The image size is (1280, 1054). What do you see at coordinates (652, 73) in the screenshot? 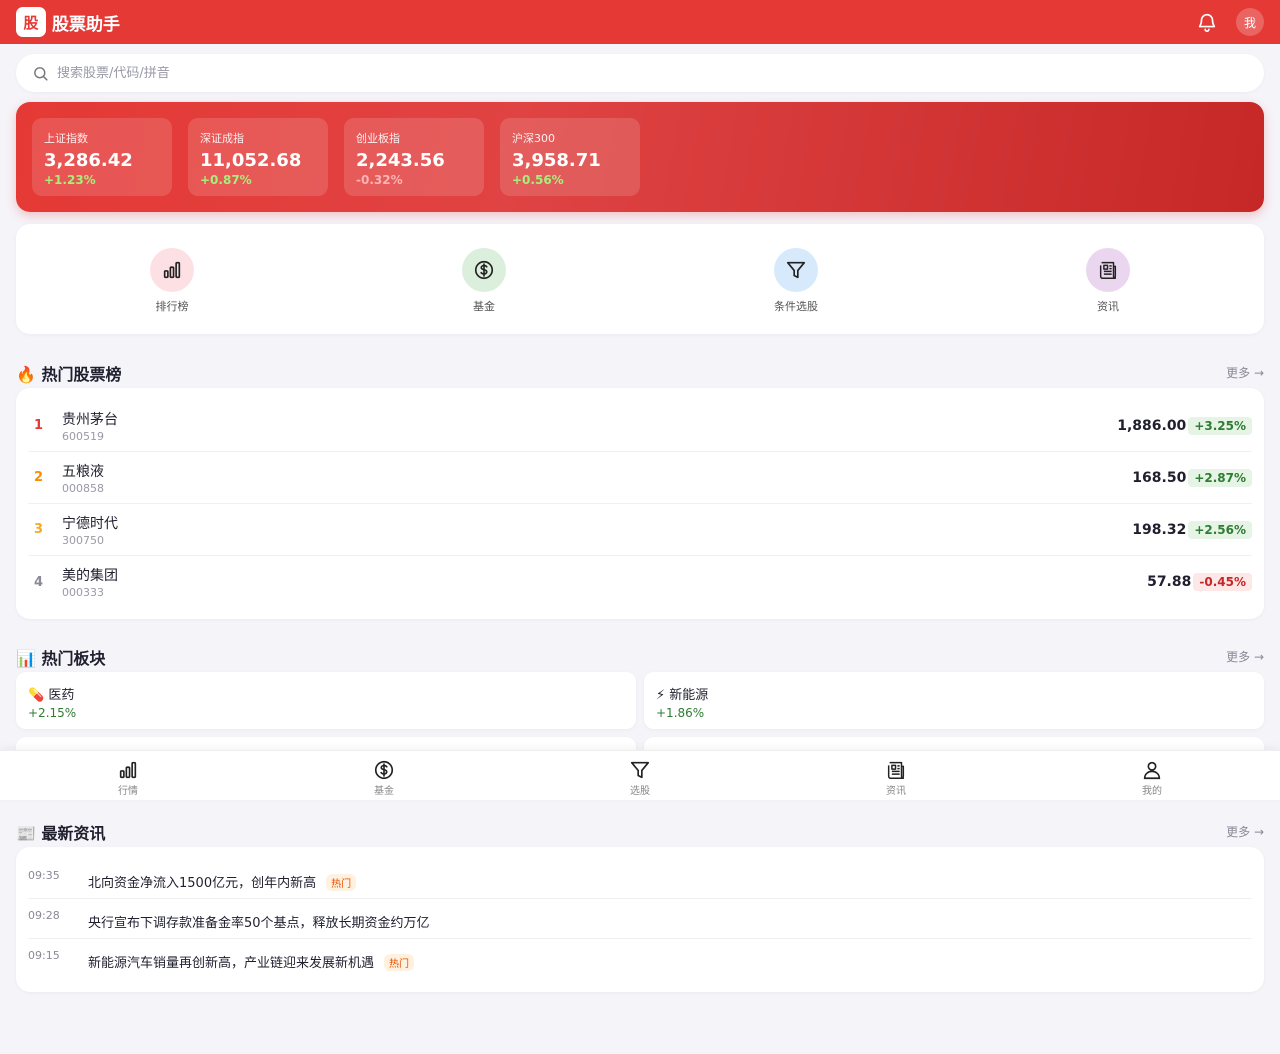
I see `search-input` at bounding box center [652, 73].